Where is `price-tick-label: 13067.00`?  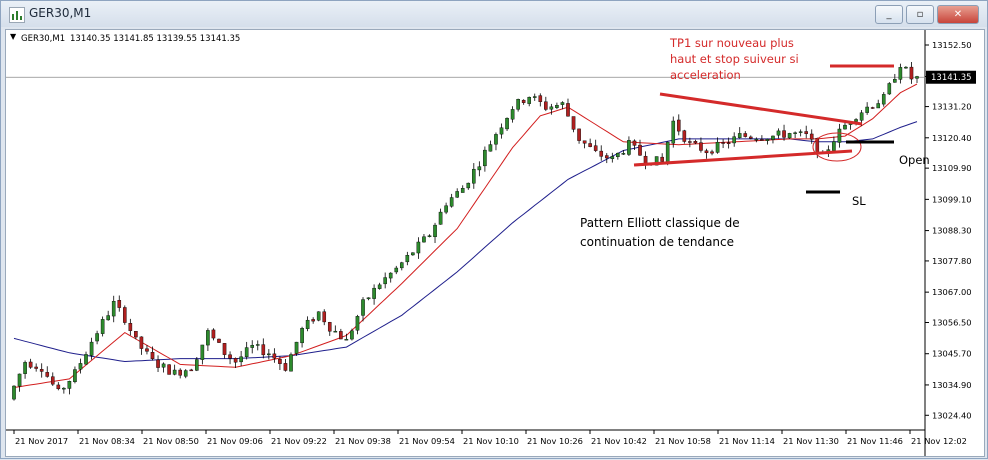 price-tick-label: 13067.00 is located at coordinates (952, 292).